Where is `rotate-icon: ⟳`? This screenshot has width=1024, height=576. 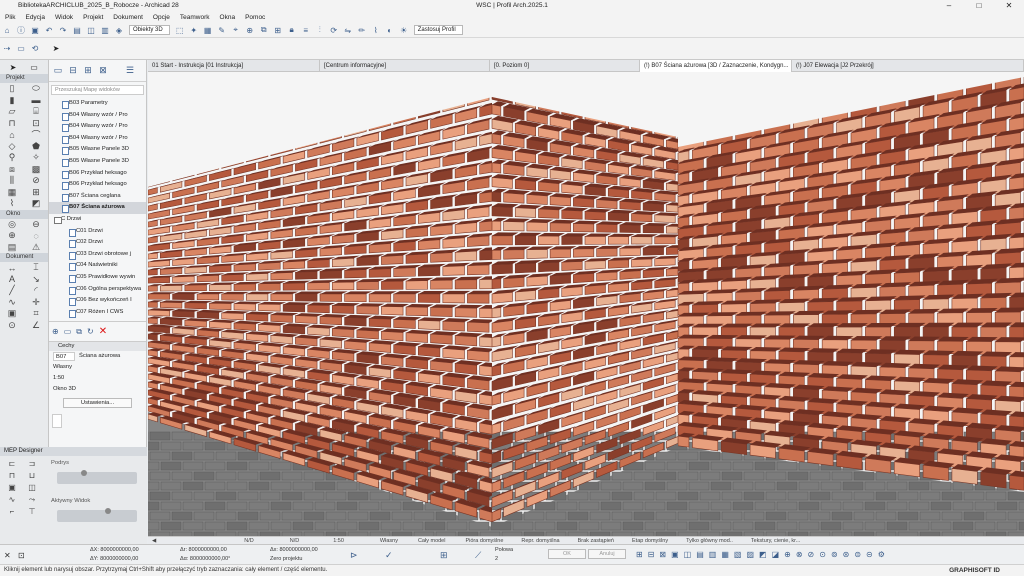 rotate-icon: ⟳ is located at coordinates (334, 30).